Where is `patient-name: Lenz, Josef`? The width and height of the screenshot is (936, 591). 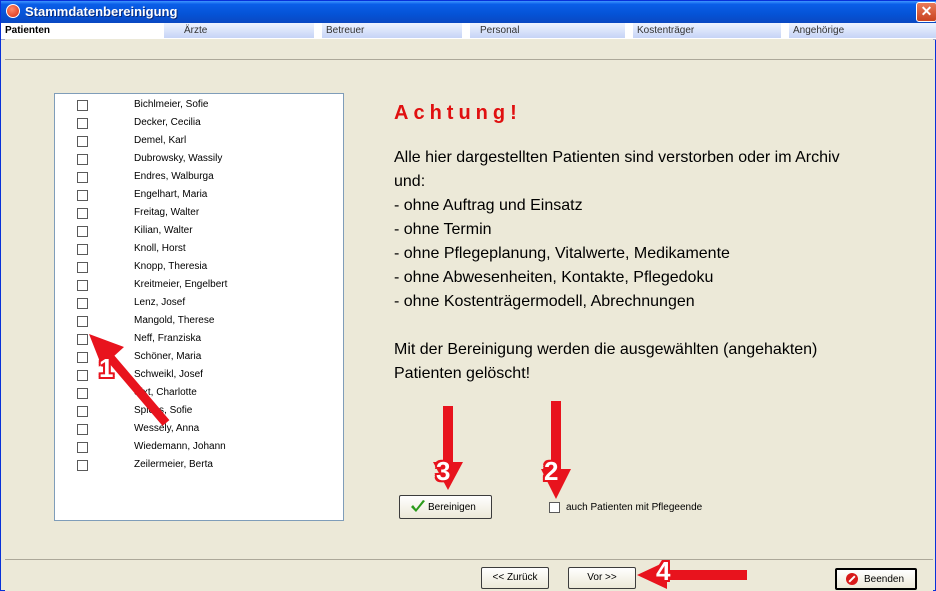 patient-name: Lenz, Josef is located at coordinates (160, 302).